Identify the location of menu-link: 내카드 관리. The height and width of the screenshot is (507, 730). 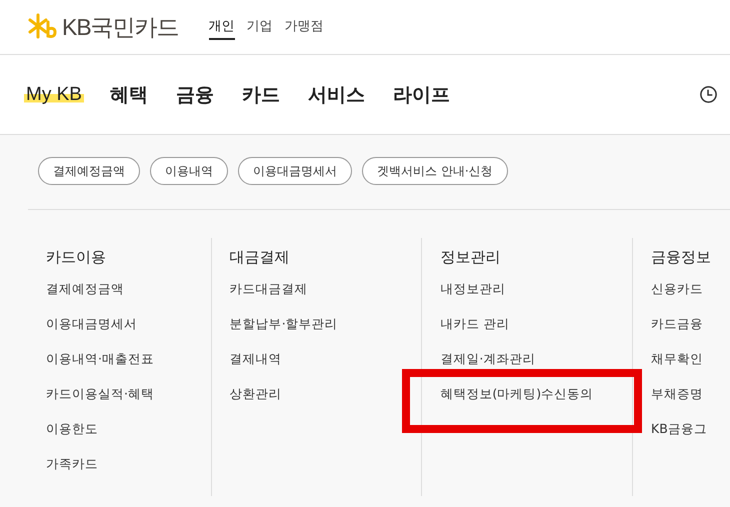
(475, 323).